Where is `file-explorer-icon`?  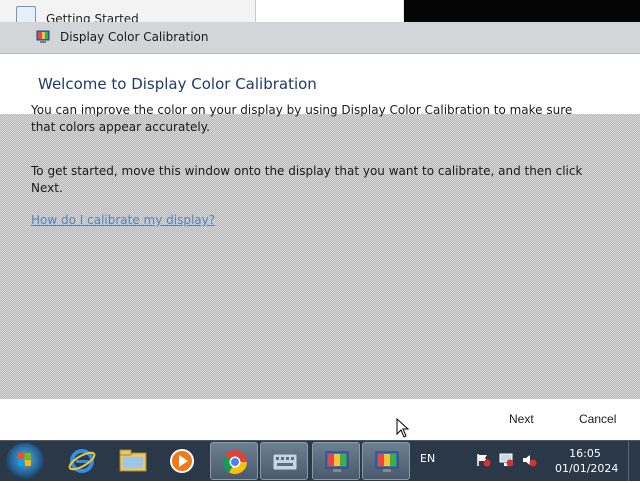
file-explorer-icon is located at coordinates (133, 460).